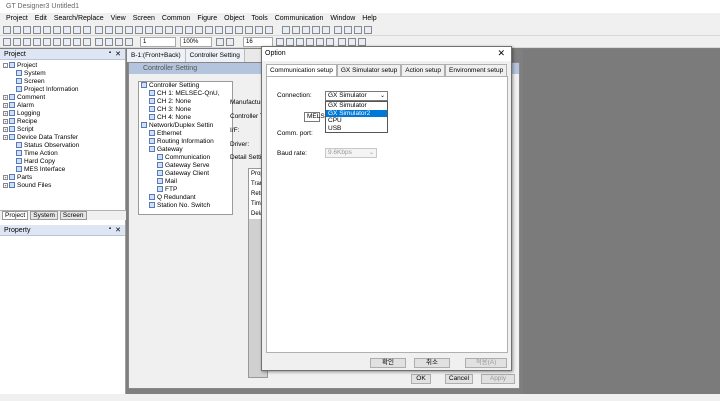 This screenshot has height=401, width=720. I want to click on project-tree-item: + Recipe, so click(64, 122).